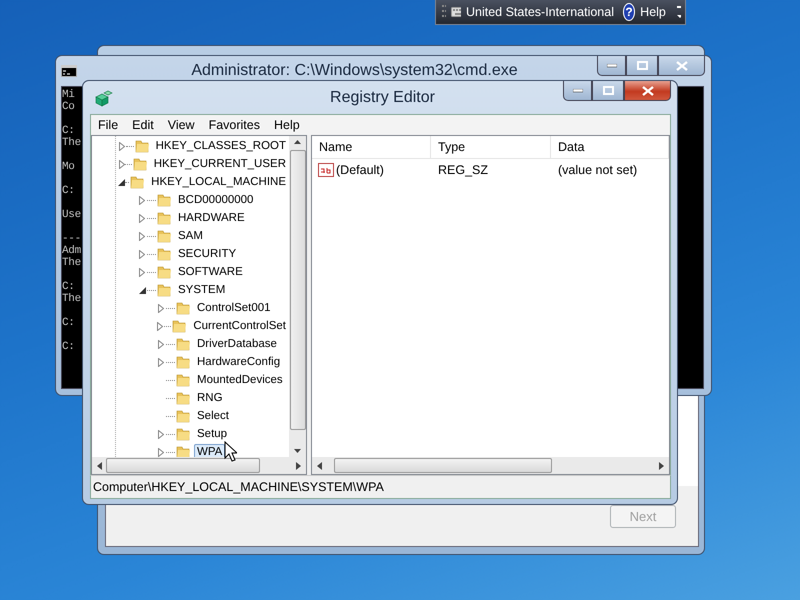 Image resolution: width=800 pixels, height=600 pixels. I want to click on string-value-icon, so click(326, 170).